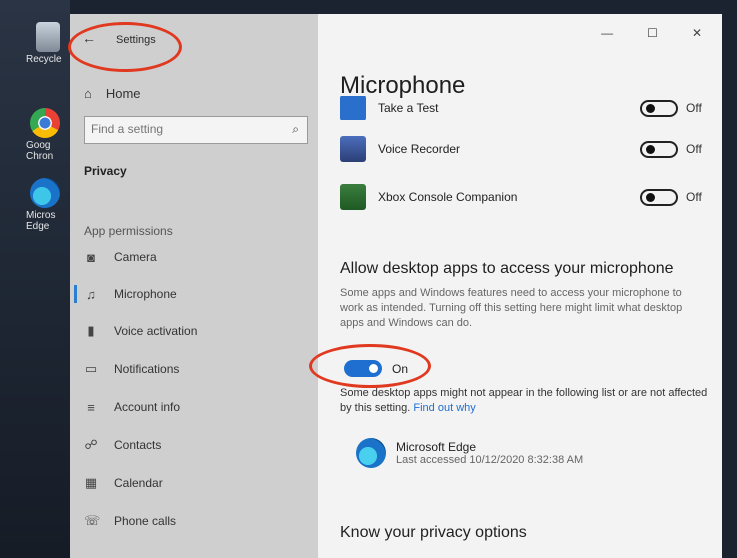  Describe the element at coordinates (138, 445) in the screenshot. I see `sidebar-item-label: Contacts` at that location.